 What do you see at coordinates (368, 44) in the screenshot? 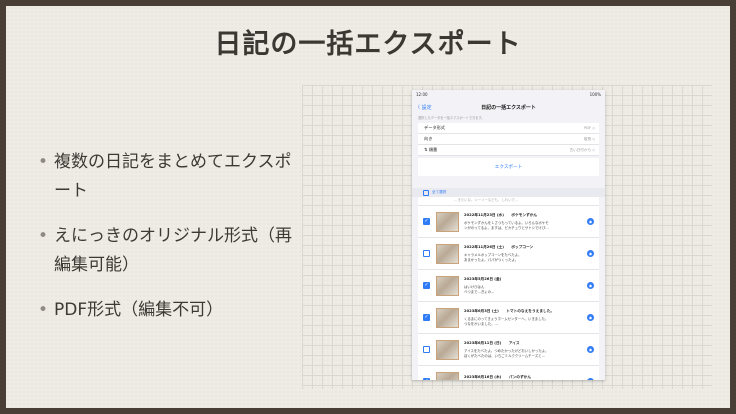
I see `slide-title: 日記の一括エクスポート` at bounding box center [368, 44].